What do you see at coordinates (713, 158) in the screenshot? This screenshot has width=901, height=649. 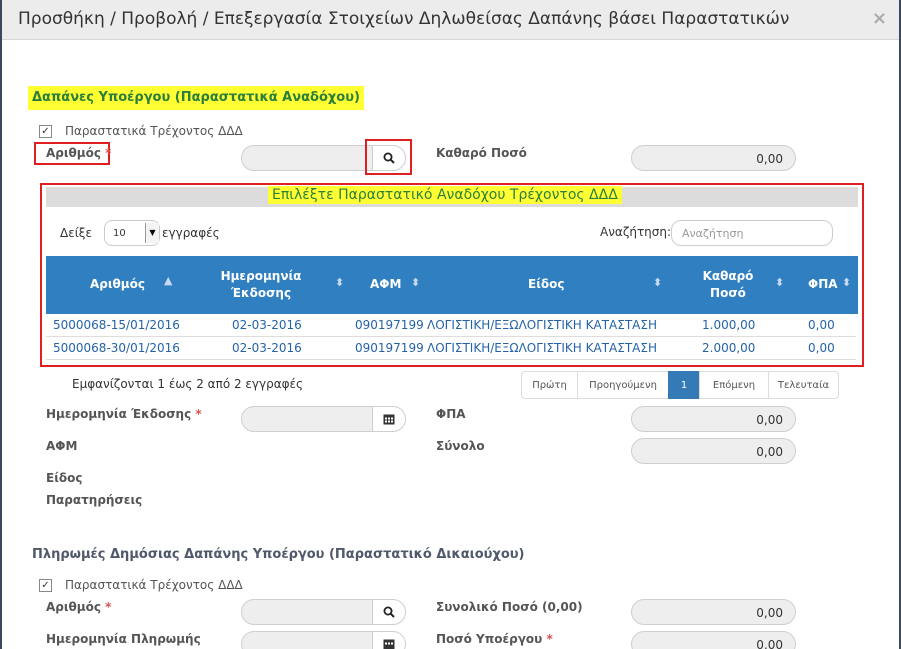 I see `net-amount-input: 0,00` at bounding box center [713, 158].